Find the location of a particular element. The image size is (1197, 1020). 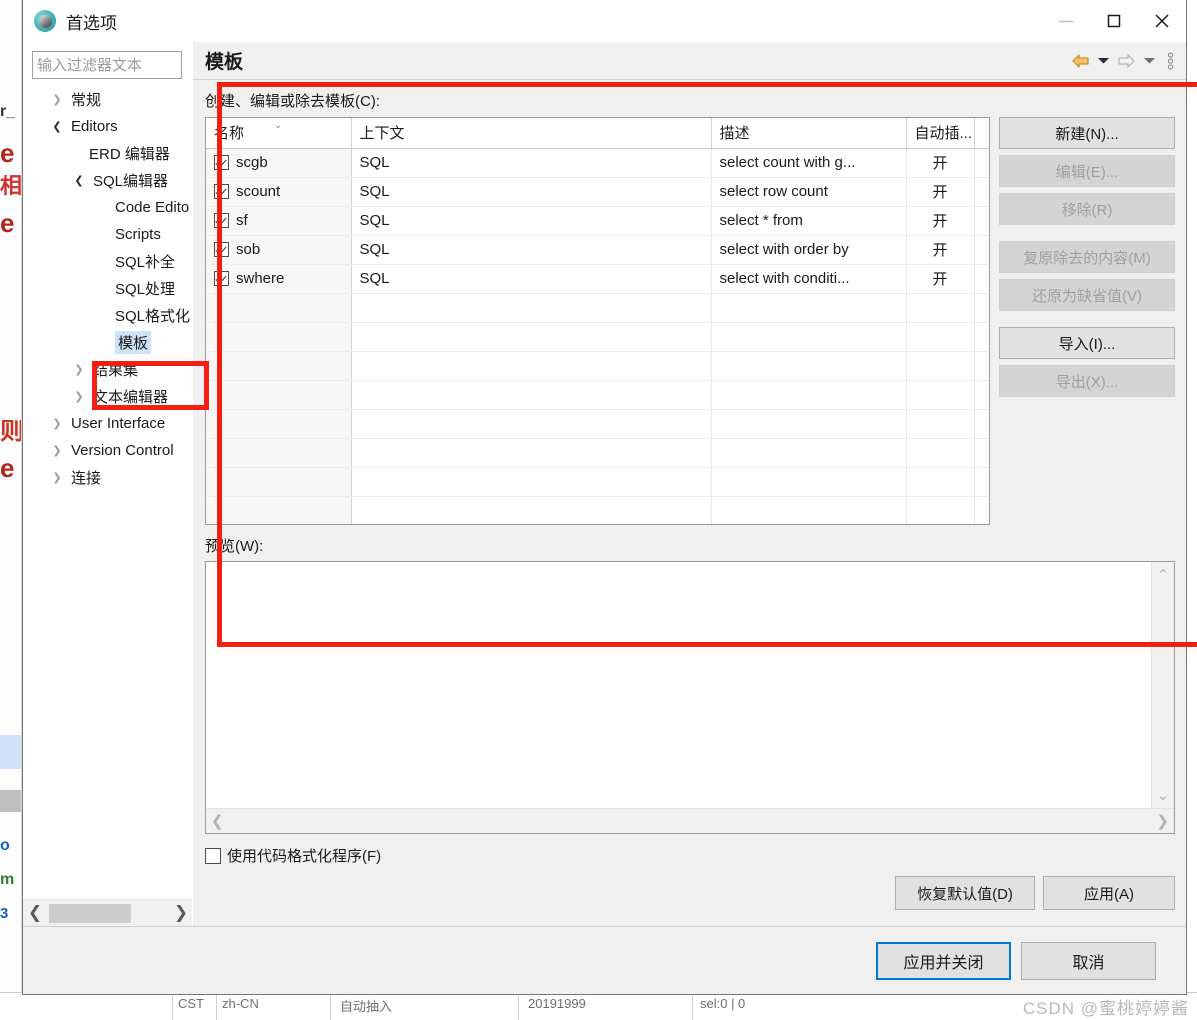

sidebar-item-templates: 模板 is located at coordinates (107, 342).